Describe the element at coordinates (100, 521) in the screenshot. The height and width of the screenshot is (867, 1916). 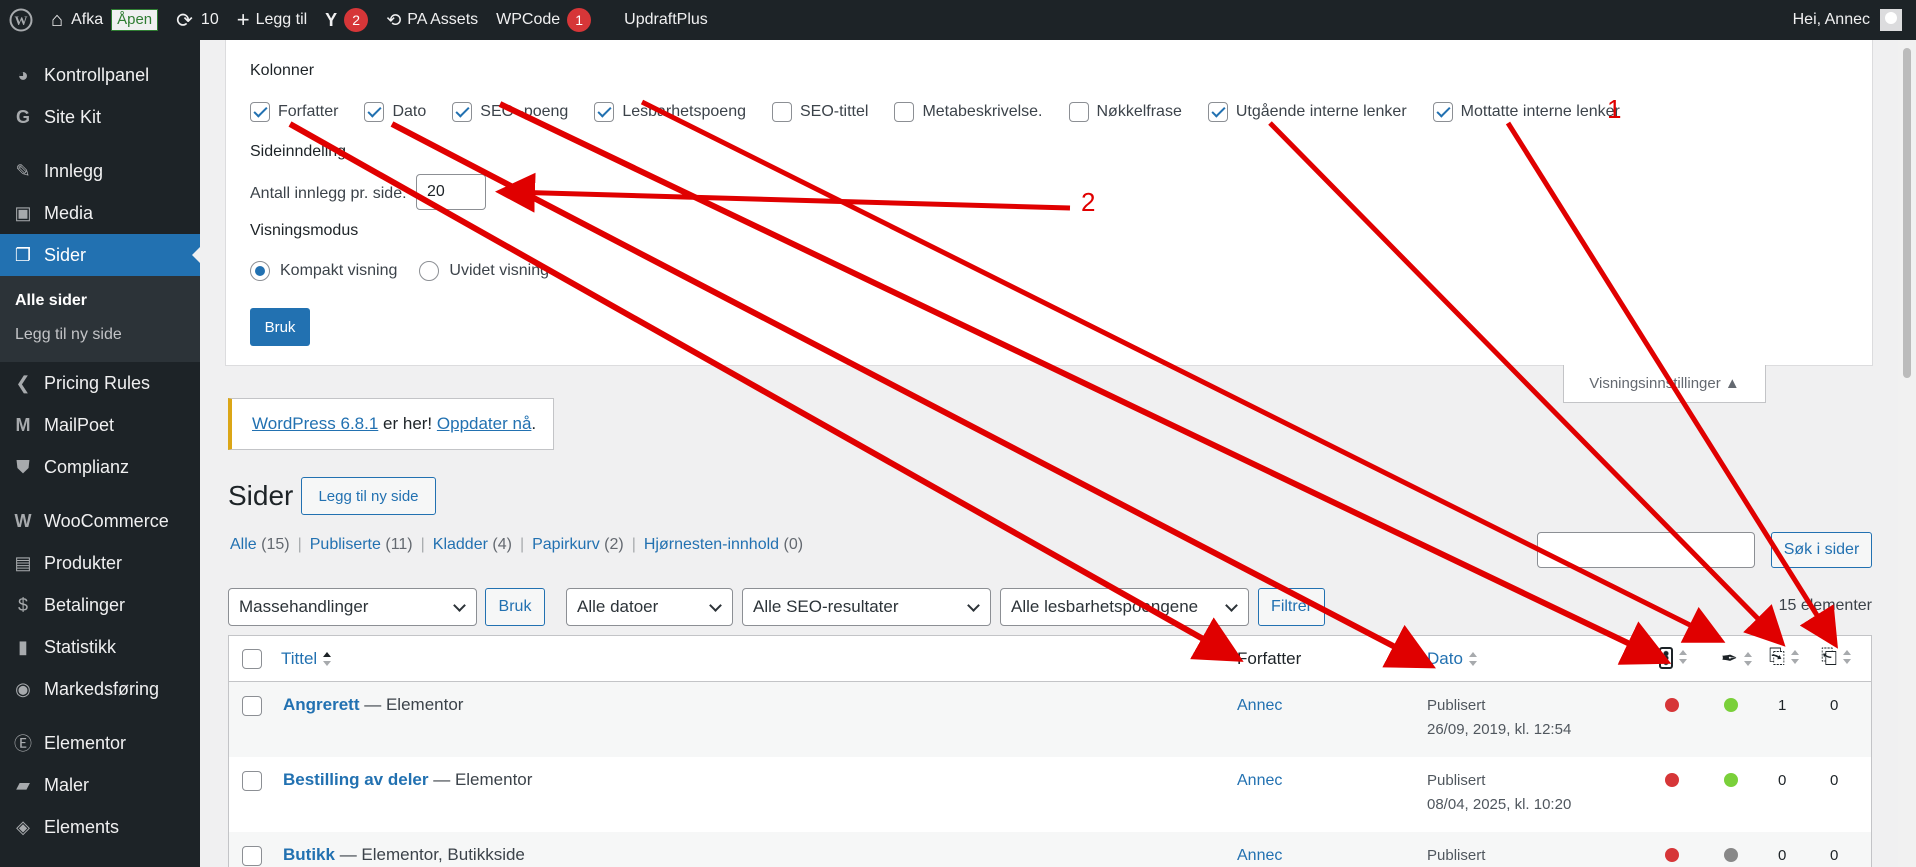
I see `menu-woocommerce: W WooCommerce` at that location.